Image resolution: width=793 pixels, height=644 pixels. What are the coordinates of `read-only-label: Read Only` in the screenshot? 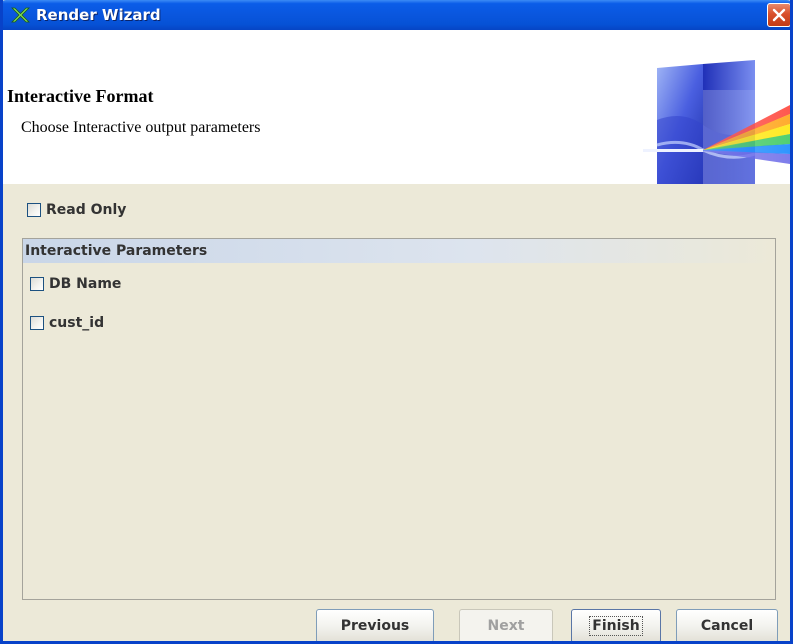 It's located at (86, 210).